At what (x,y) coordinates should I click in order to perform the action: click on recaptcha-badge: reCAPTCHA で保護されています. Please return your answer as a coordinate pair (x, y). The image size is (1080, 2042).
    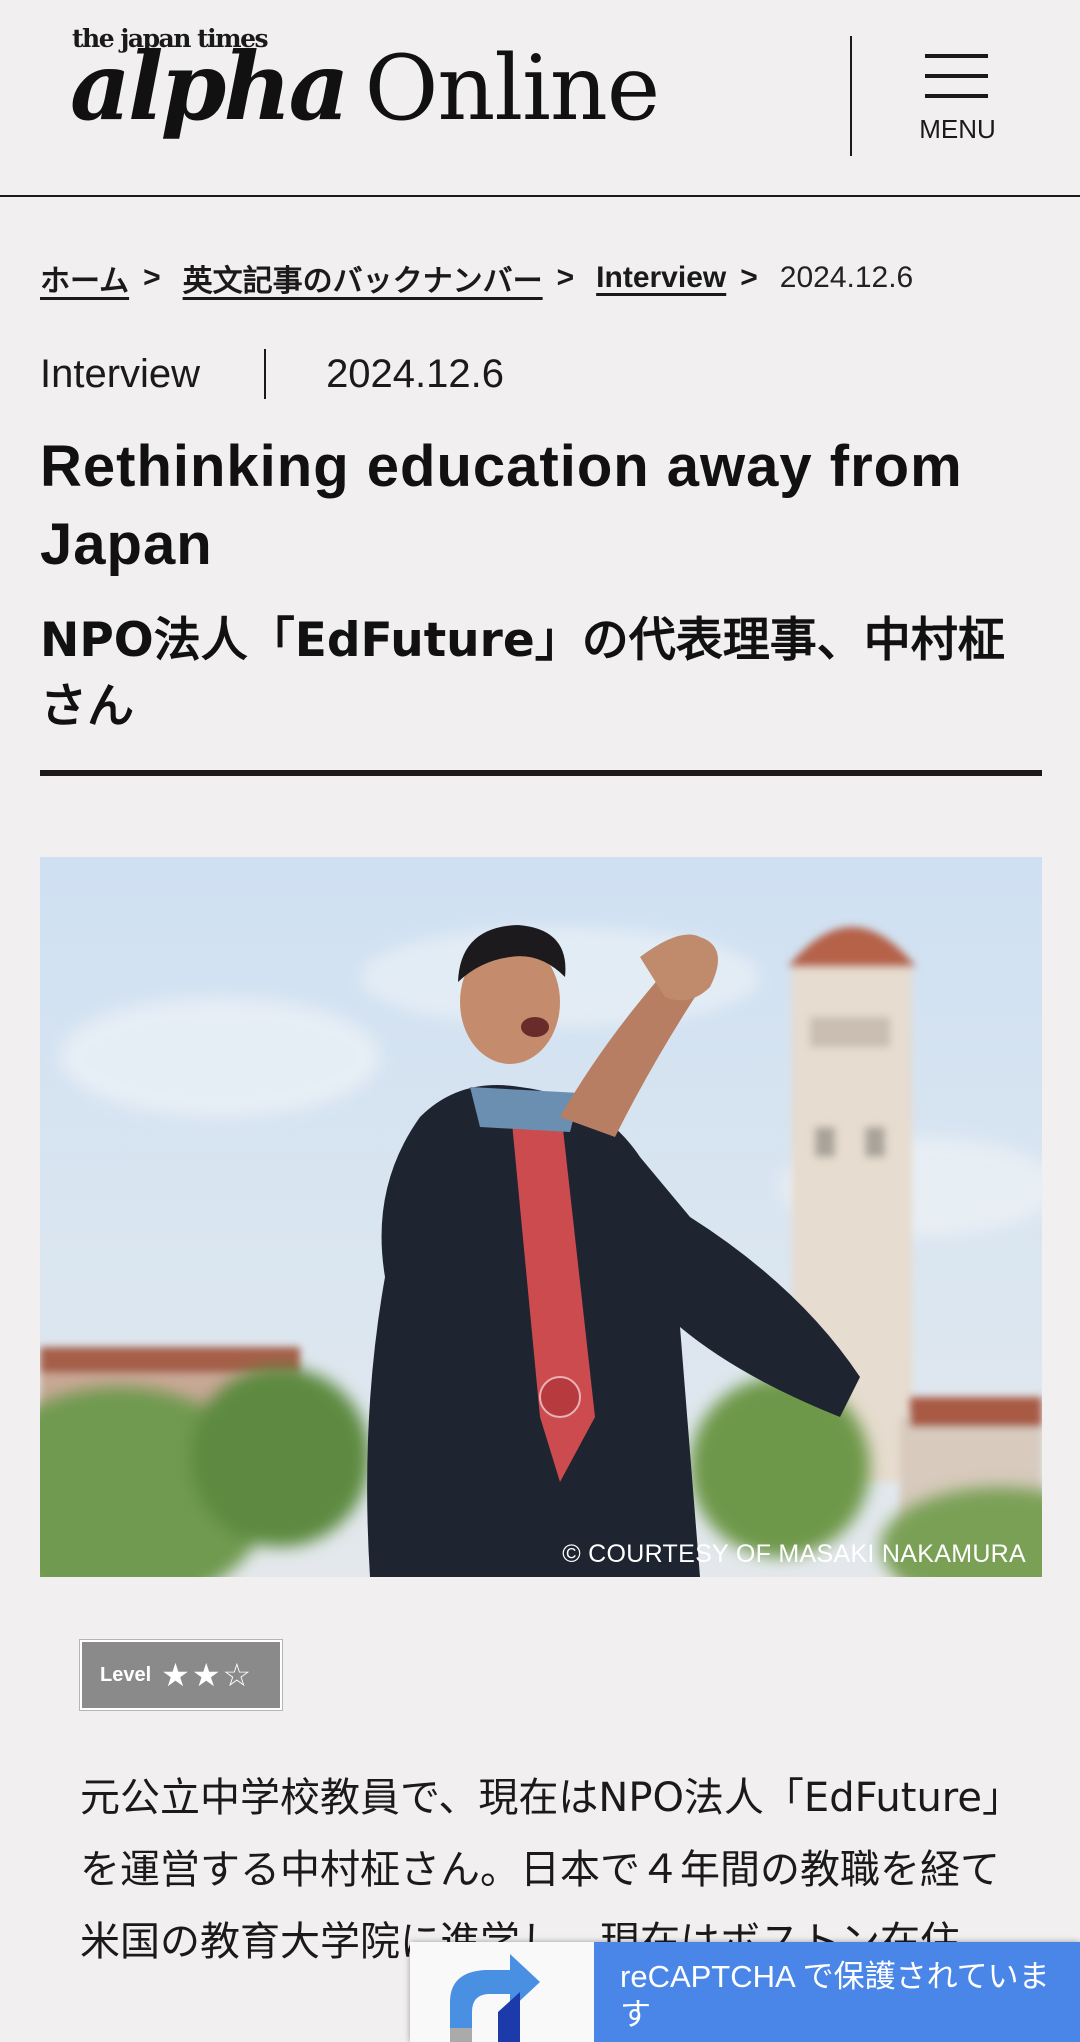
    Looking at the image, I should click on (745, 1992).